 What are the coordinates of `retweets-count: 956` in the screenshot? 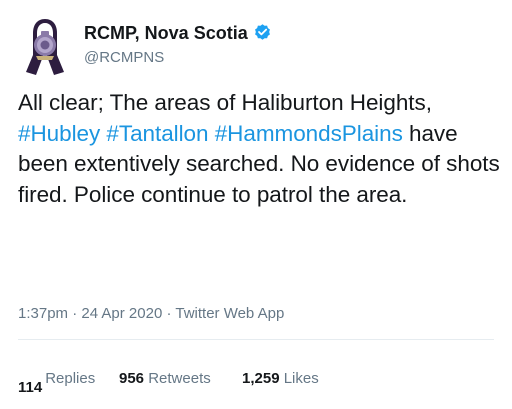 It's located at (132, 378).